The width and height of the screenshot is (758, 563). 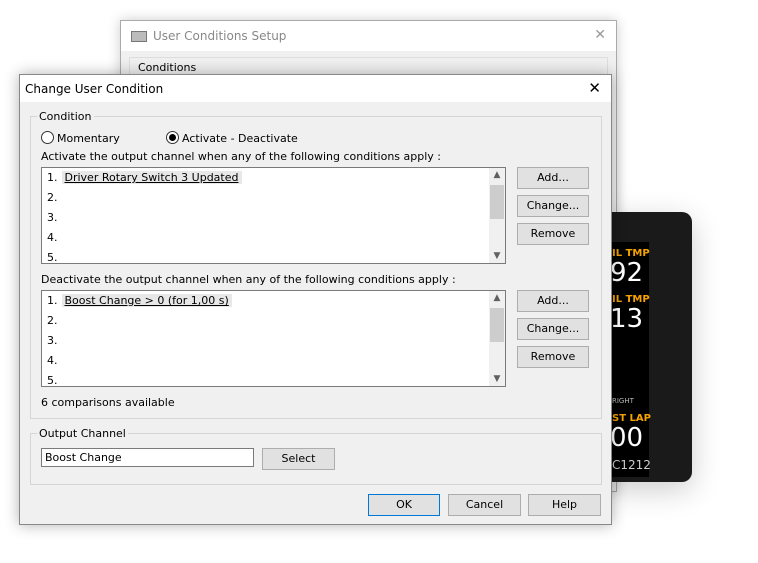 What do you see at coordinates (298, 459) in the screenshot?
I see `select-button: Select` at bounding box center [298, 459].